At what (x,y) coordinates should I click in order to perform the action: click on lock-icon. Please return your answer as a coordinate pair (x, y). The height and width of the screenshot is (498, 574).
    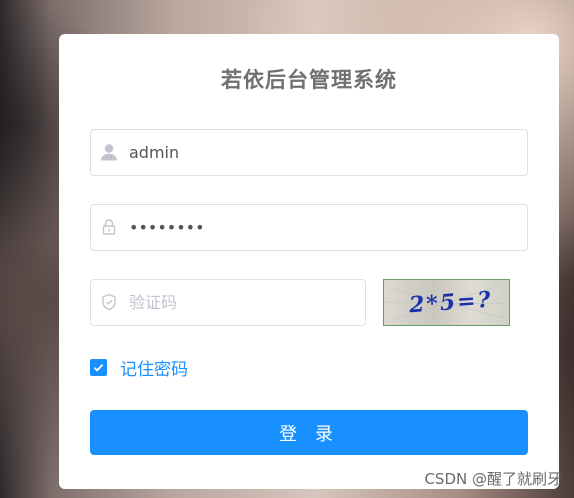
    Looking at the image, I should click on (109, 227).